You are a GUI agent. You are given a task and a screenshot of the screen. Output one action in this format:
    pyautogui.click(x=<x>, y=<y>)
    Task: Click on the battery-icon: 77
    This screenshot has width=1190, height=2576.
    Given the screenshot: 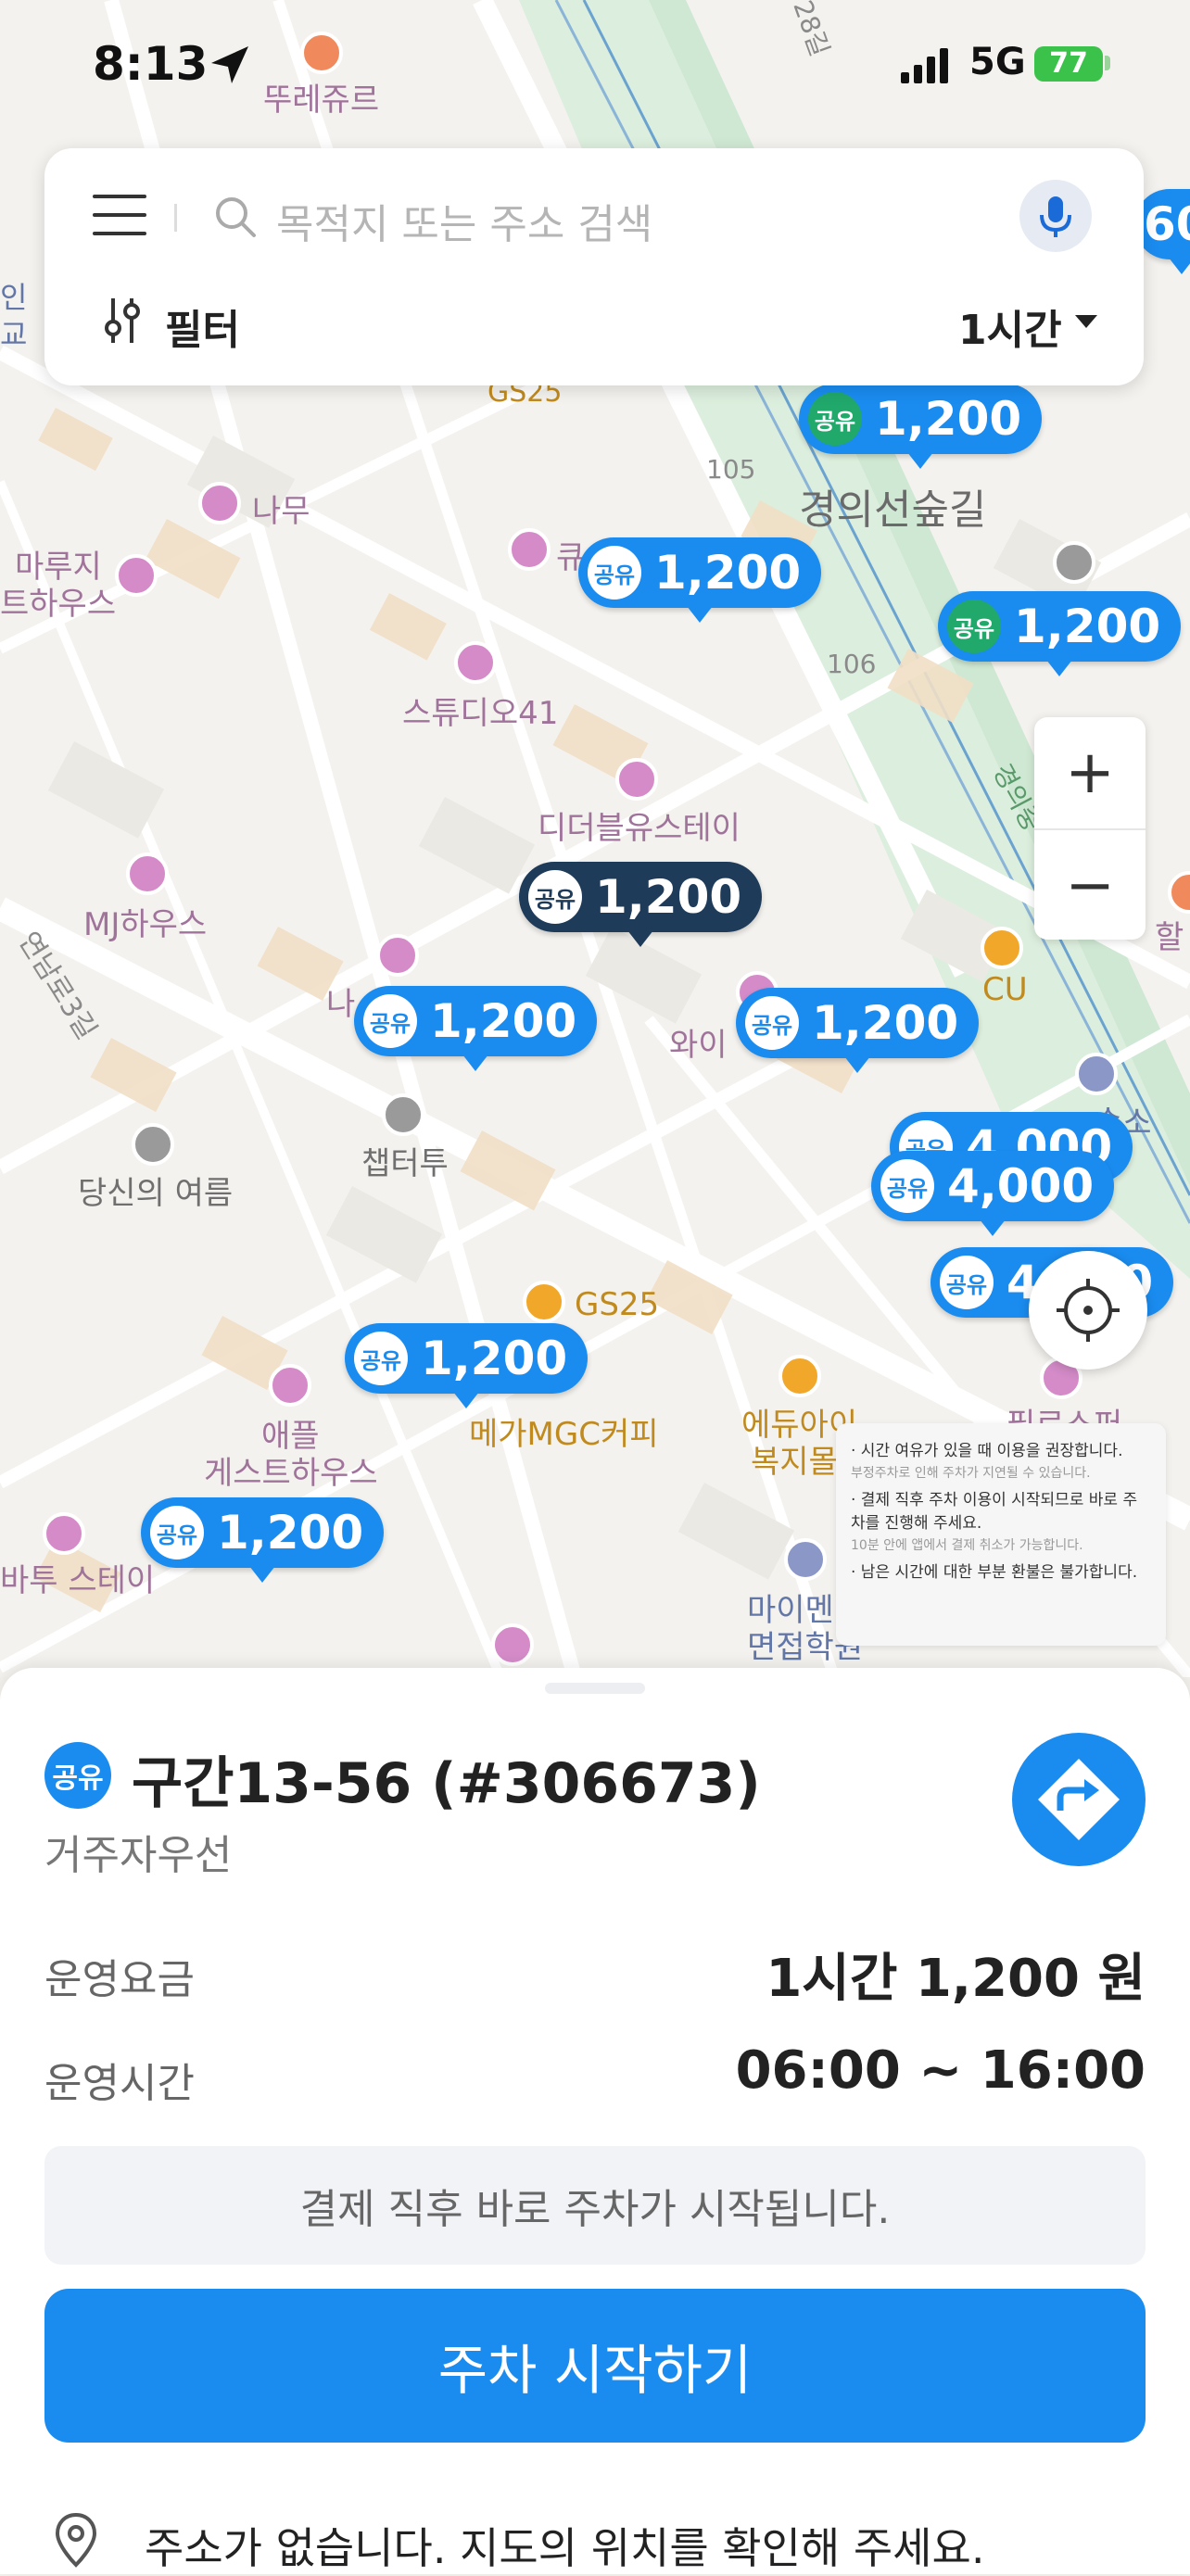 What is the action you would take?
    pyautogui.click(x=1068, y=64)
    